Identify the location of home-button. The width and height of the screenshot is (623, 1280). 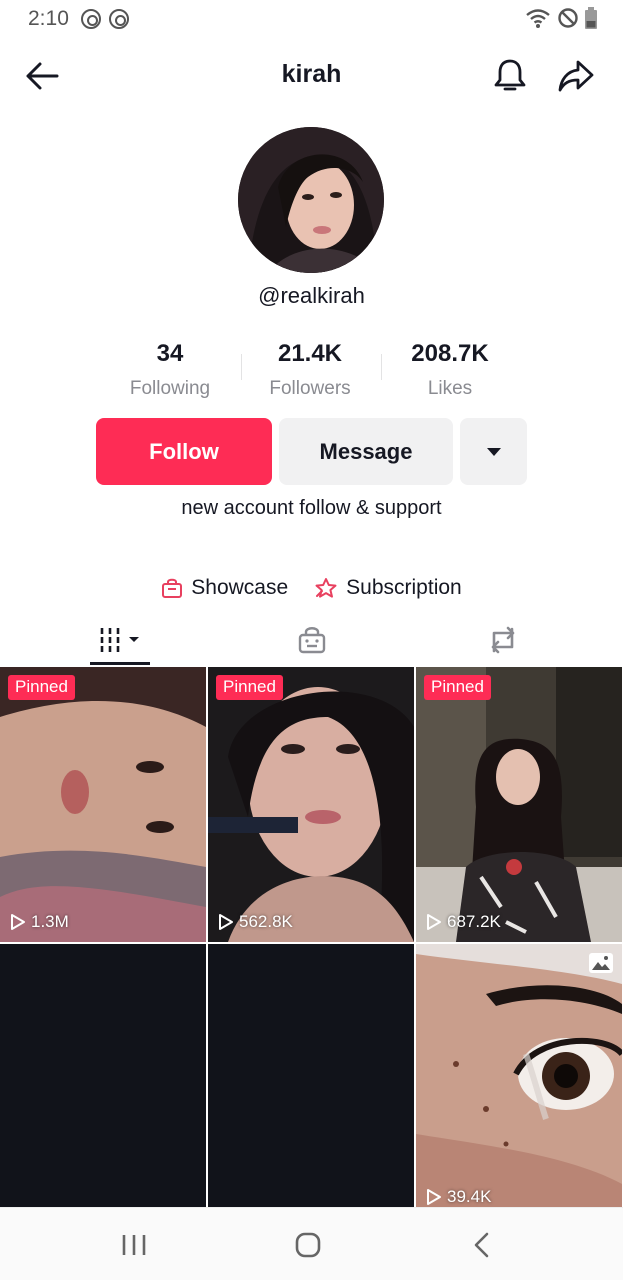
(308, 1245).